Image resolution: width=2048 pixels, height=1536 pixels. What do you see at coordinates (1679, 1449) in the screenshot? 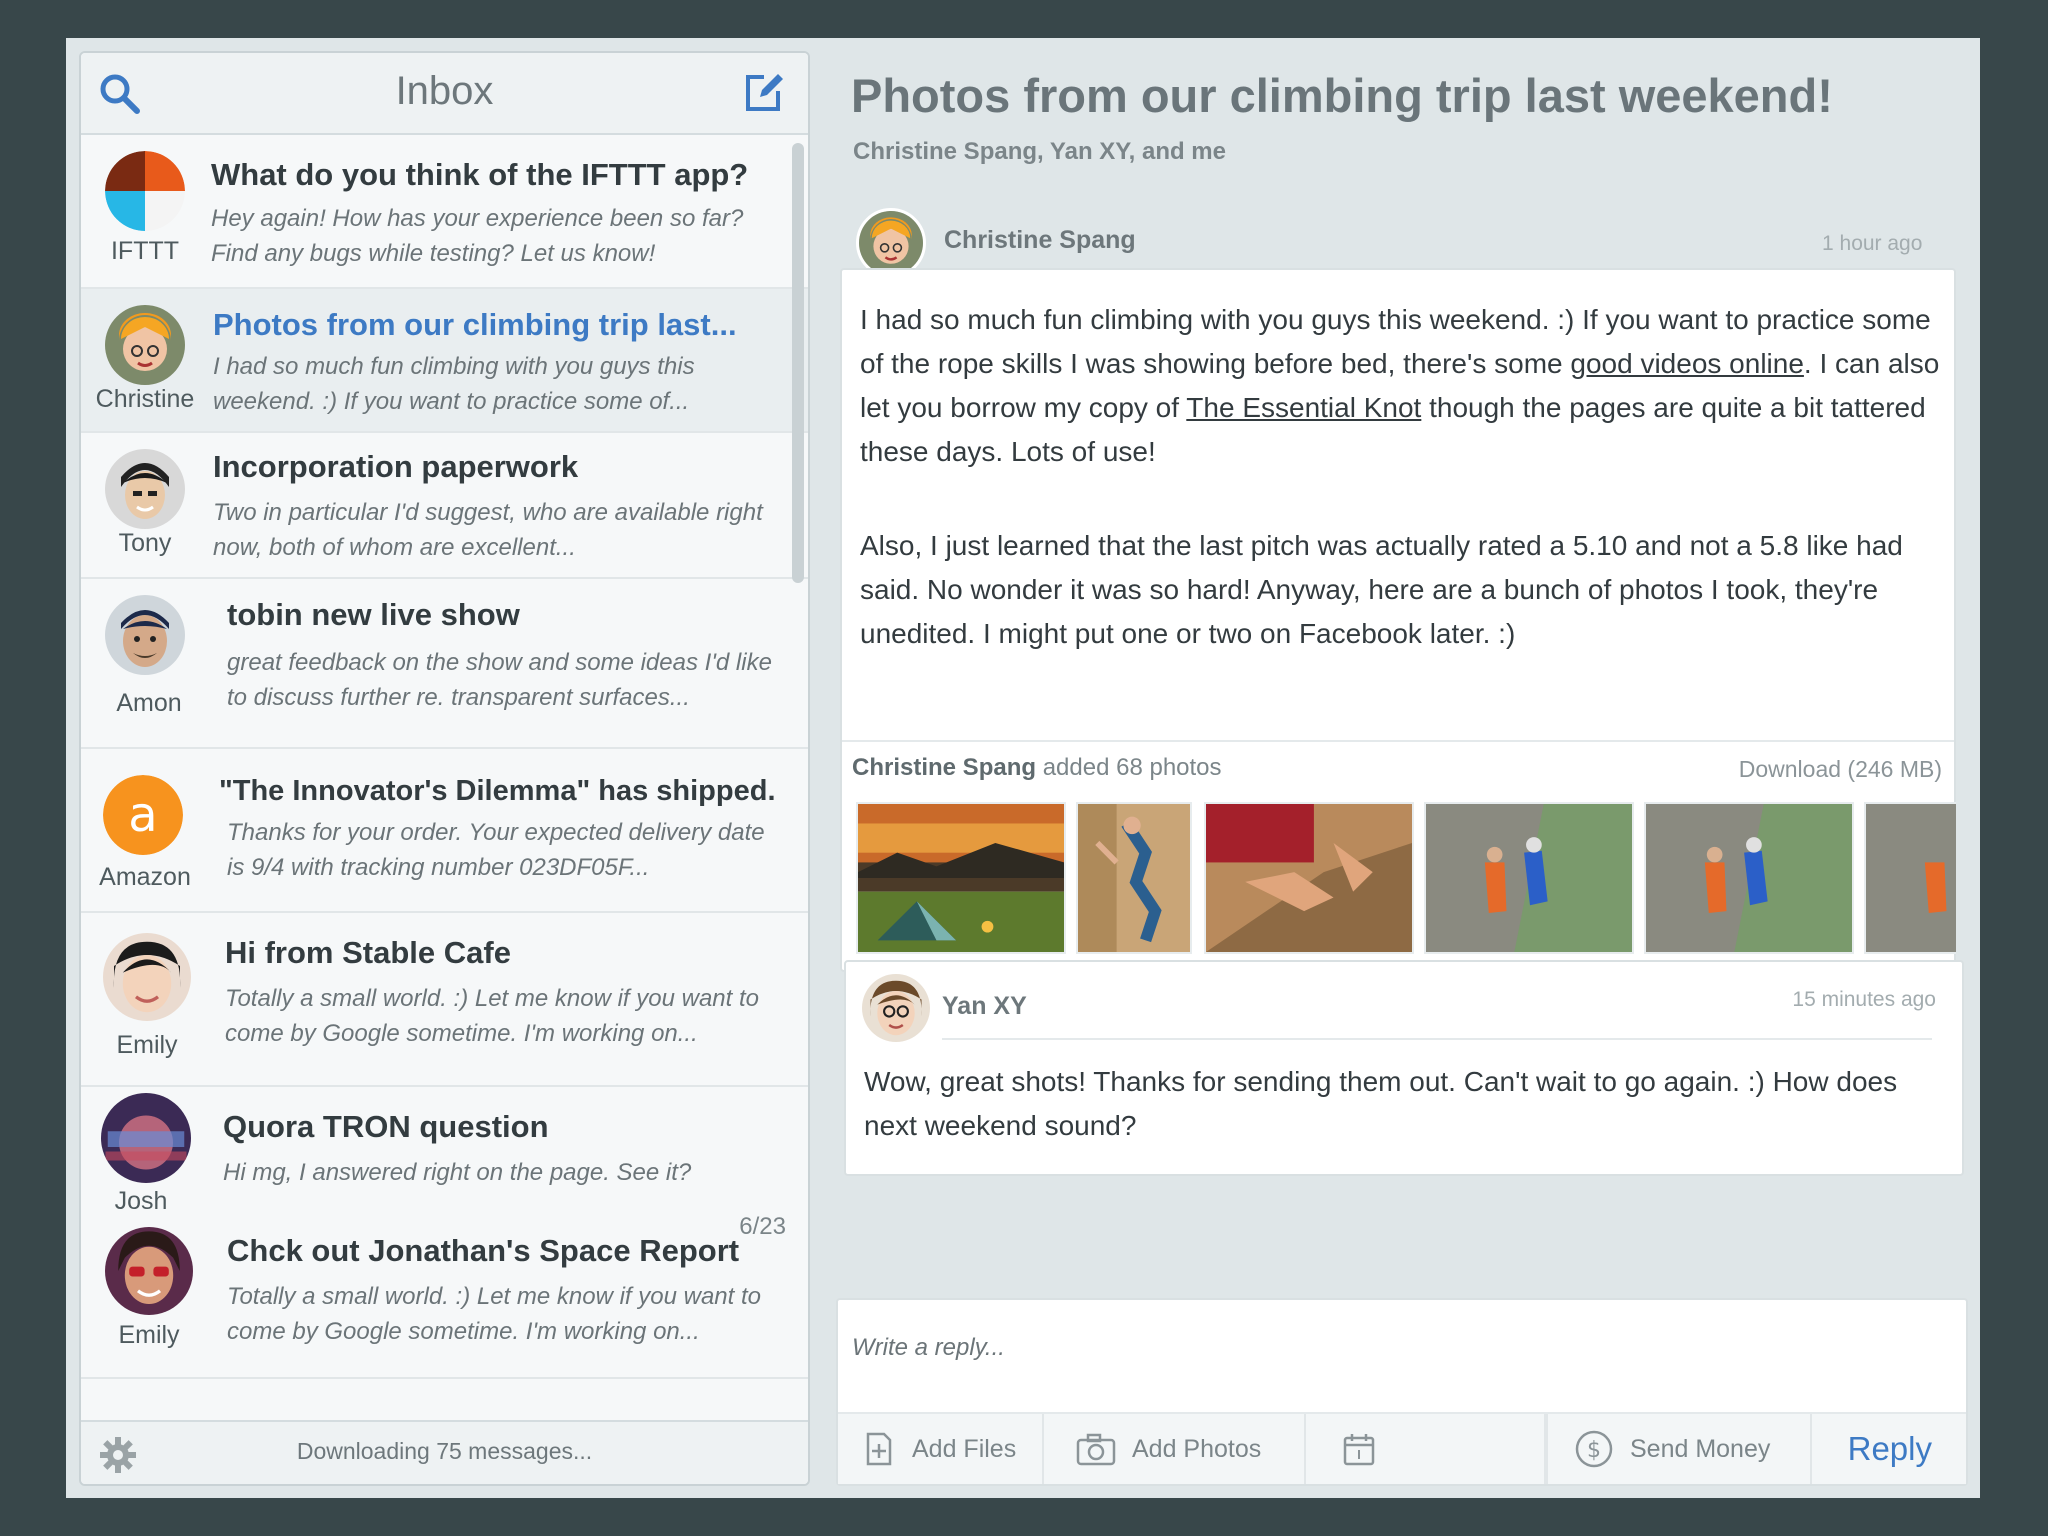
I see `send-money-button: $ Send Money` at bounding box center [1679, 1449].